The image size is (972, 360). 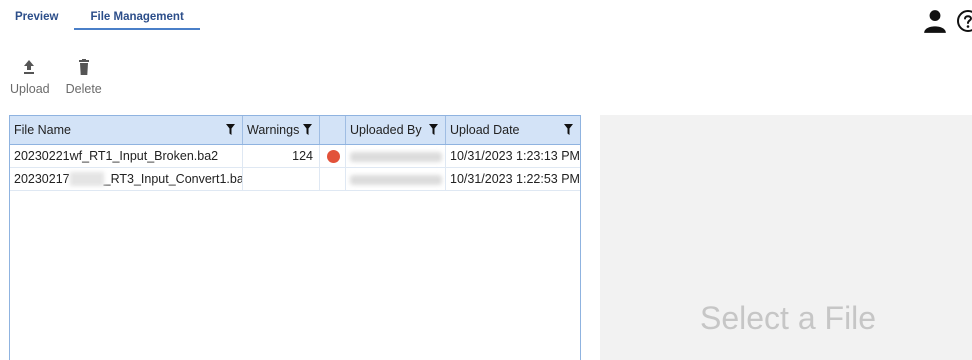 I want to click on warnings-cell: 124, so click(x=281, y=156).